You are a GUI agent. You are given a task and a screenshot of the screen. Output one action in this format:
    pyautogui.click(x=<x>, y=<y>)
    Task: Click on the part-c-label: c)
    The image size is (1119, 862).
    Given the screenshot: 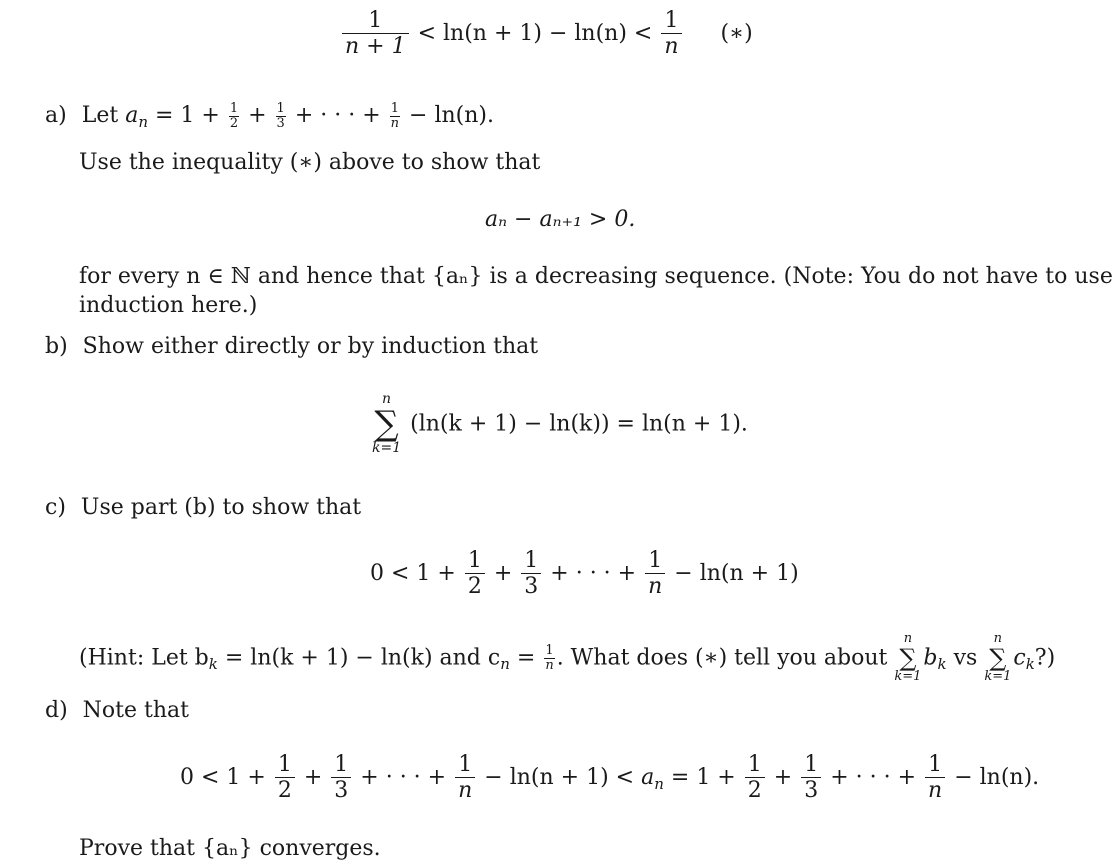 What is the action you would take?
    pyautogui.click(x=55, y=507)
    